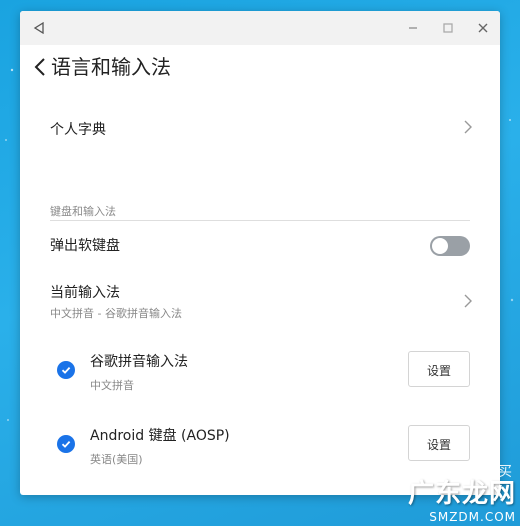 Image resolution: width=520 pixels, height=526 pixels. What do you see at coordinates (498, 472) in the screenshot?
I see `watermark-side-text: 得买` at bounding box center [498, 472].